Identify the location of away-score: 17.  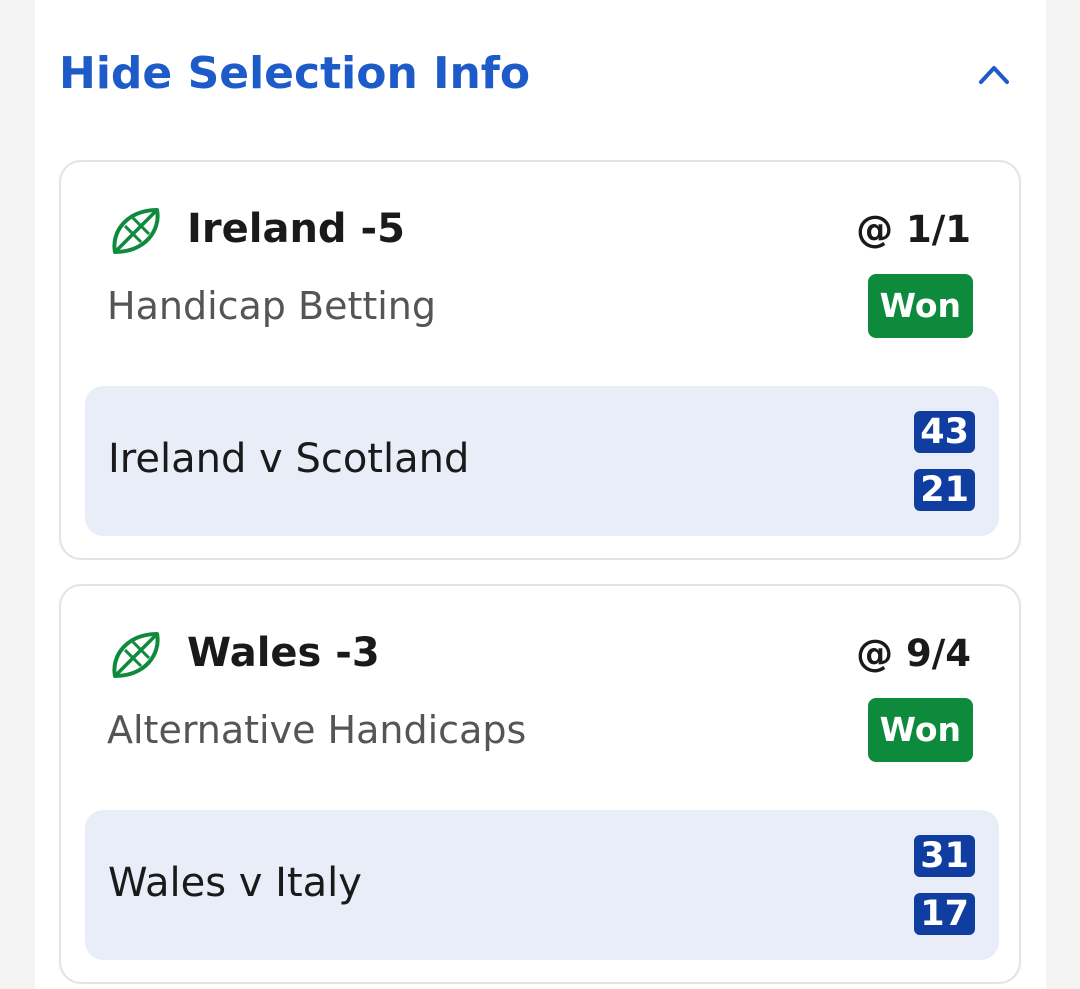
(944, 914).